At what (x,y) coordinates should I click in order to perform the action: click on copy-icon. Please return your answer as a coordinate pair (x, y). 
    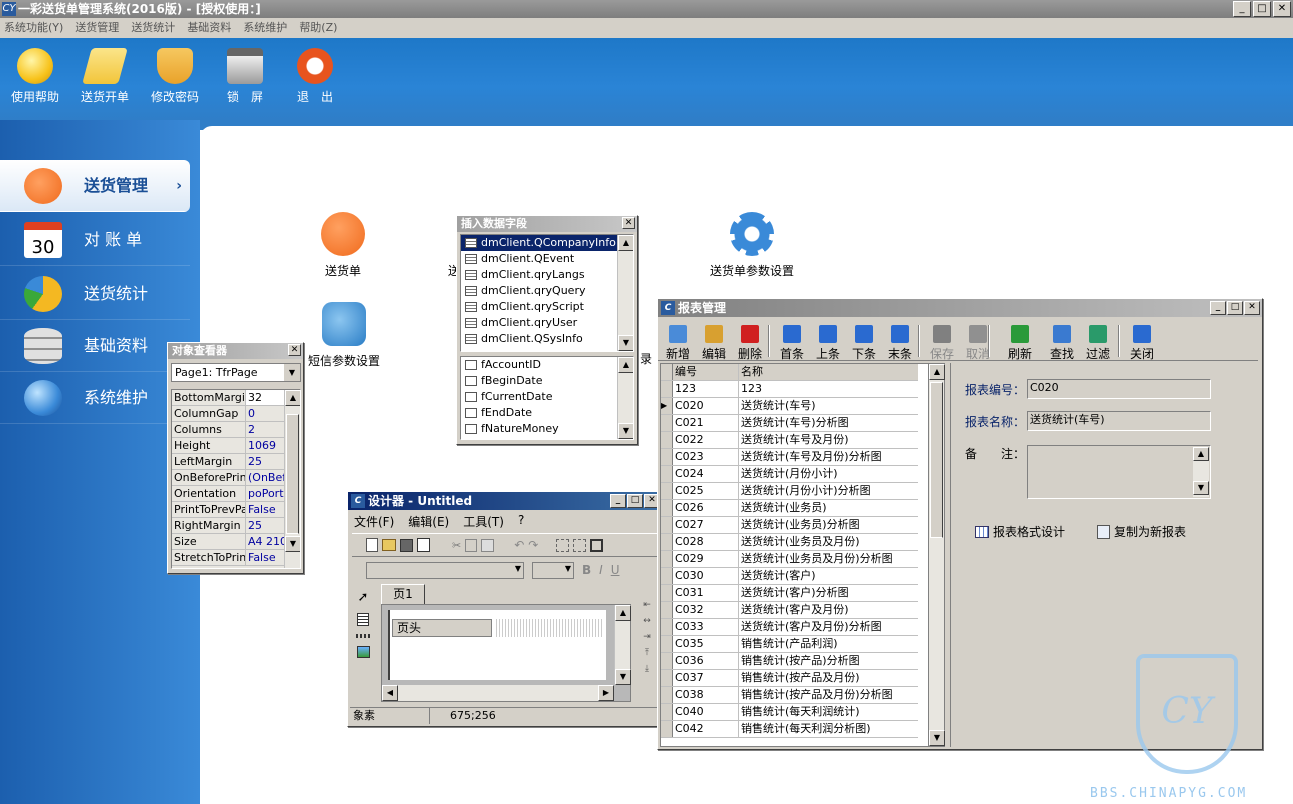
    Looking at the image, I should click on (471, 545).